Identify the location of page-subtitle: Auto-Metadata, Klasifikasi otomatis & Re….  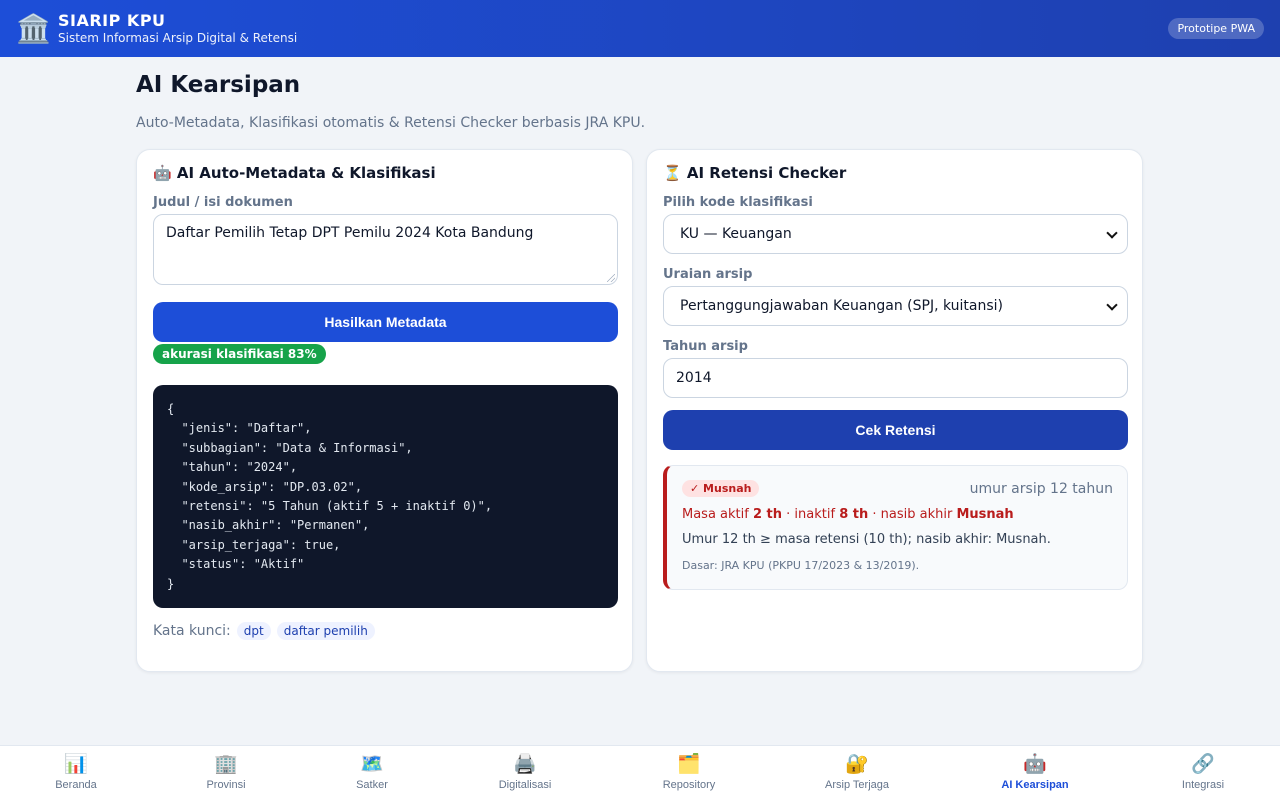
(391, 123).